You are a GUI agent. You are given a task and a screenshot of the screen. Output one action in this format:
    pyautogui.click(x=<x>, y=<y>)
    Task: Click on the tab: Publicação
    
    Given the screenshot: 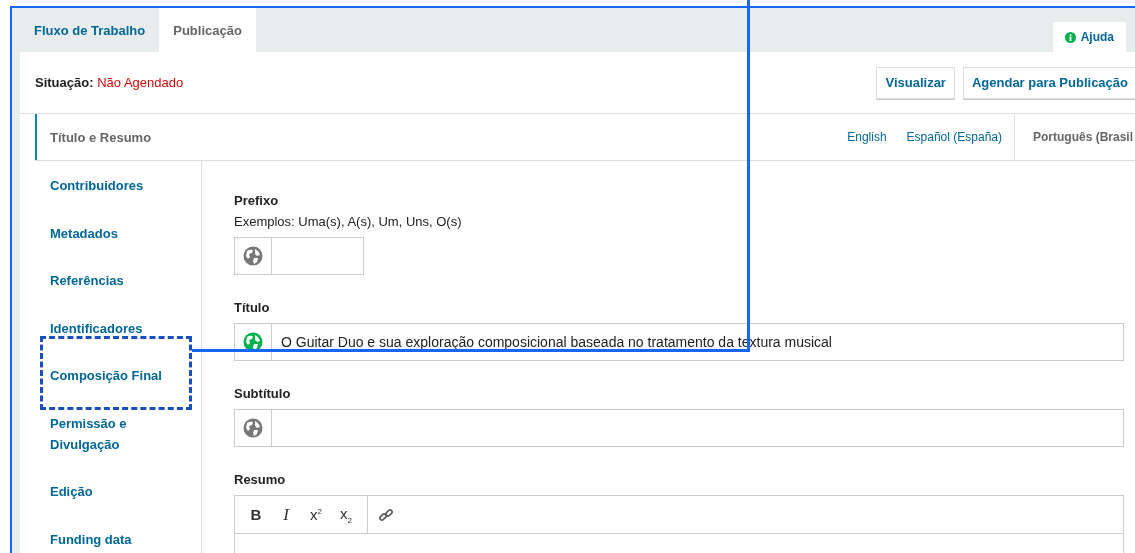 What is the action you would take?
    pyautogui.click(x=207, y=30)
    